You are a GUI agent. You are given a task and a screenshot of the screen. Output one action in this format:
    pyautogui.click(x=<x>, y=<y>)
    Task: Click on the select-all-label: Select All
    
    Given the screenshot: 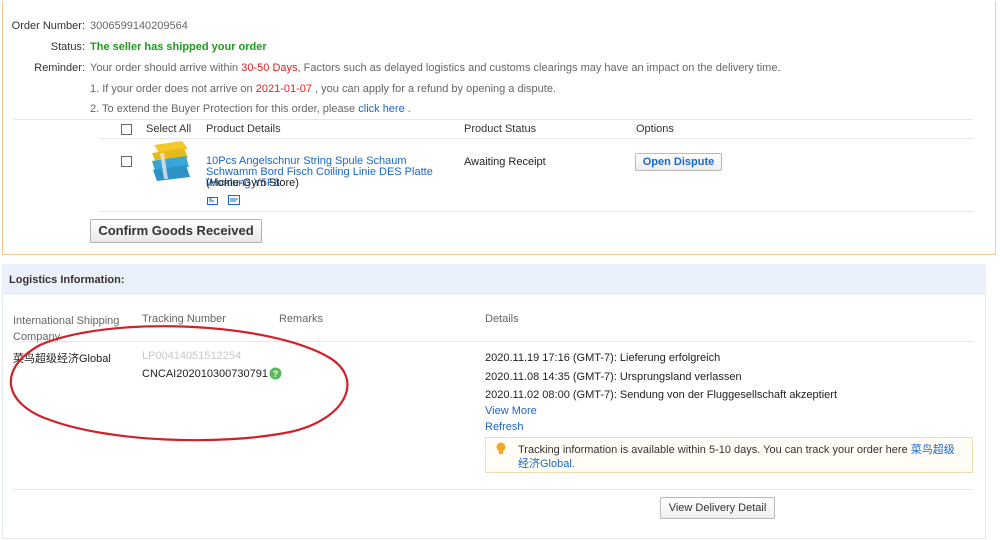 What is the action you would take?
    pyautogui.click(x=169, y=129)
    